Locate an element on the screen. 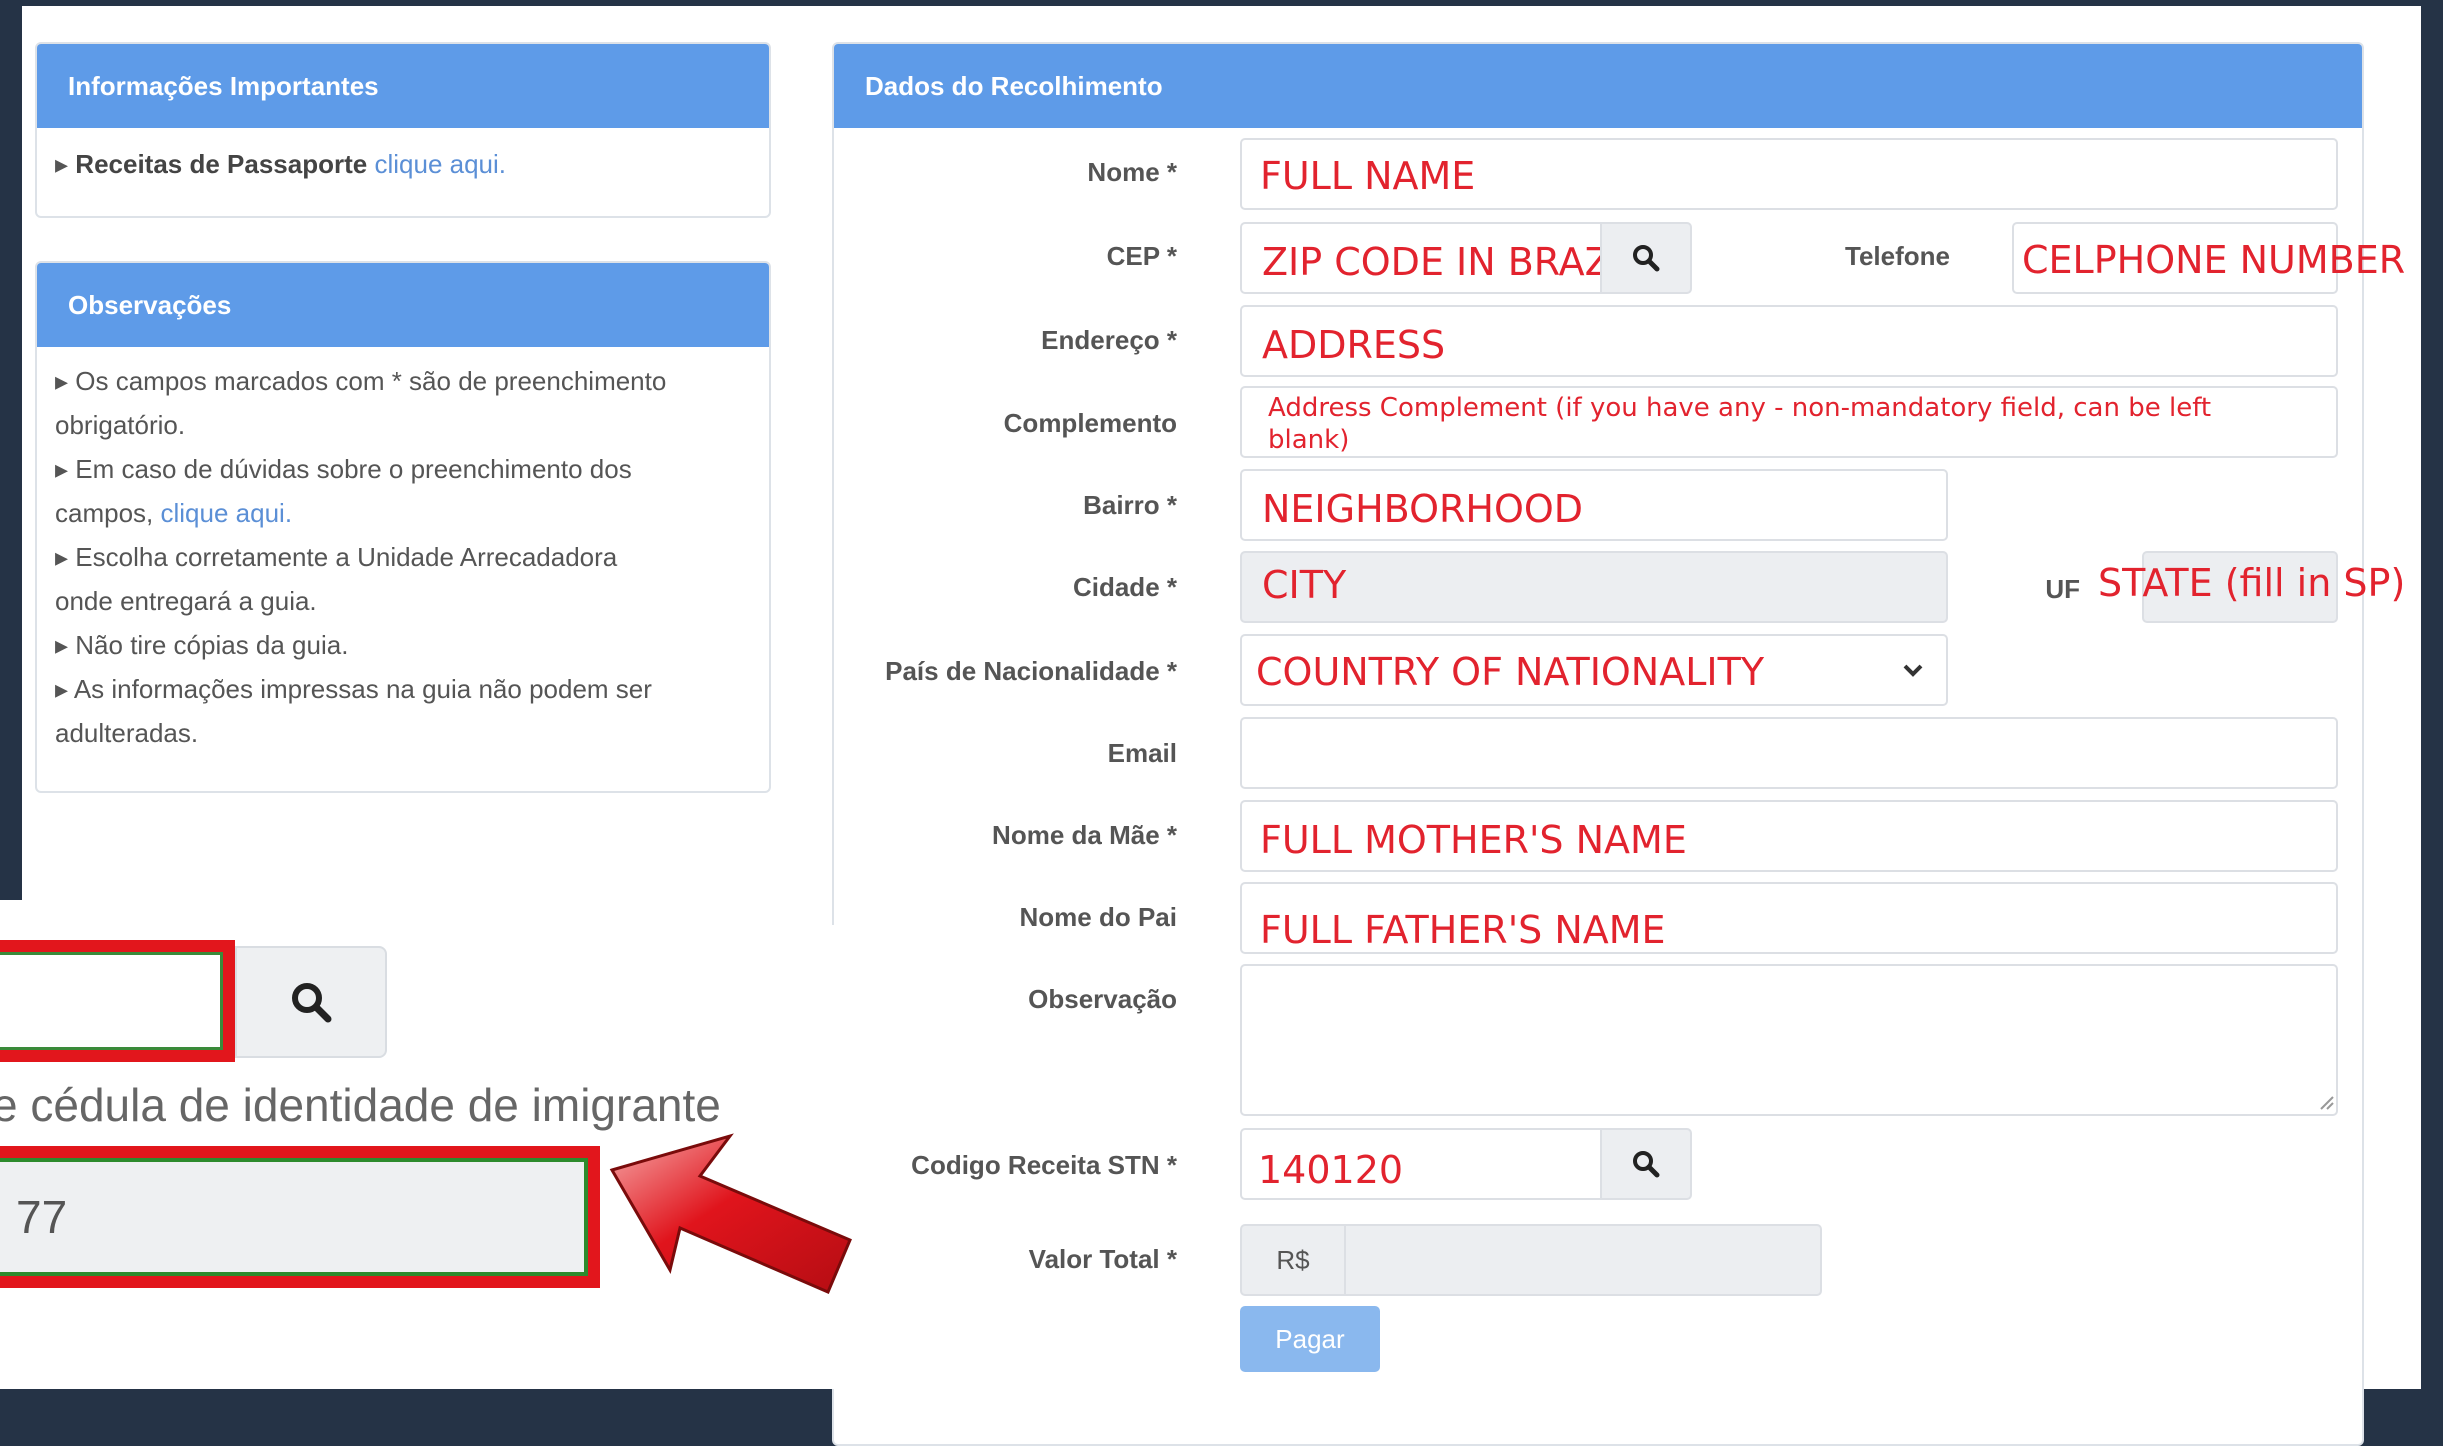 This screenshot has width=2443, height=1446. obs-line: onde entregará a guia. is located at coordinates (186, 601).